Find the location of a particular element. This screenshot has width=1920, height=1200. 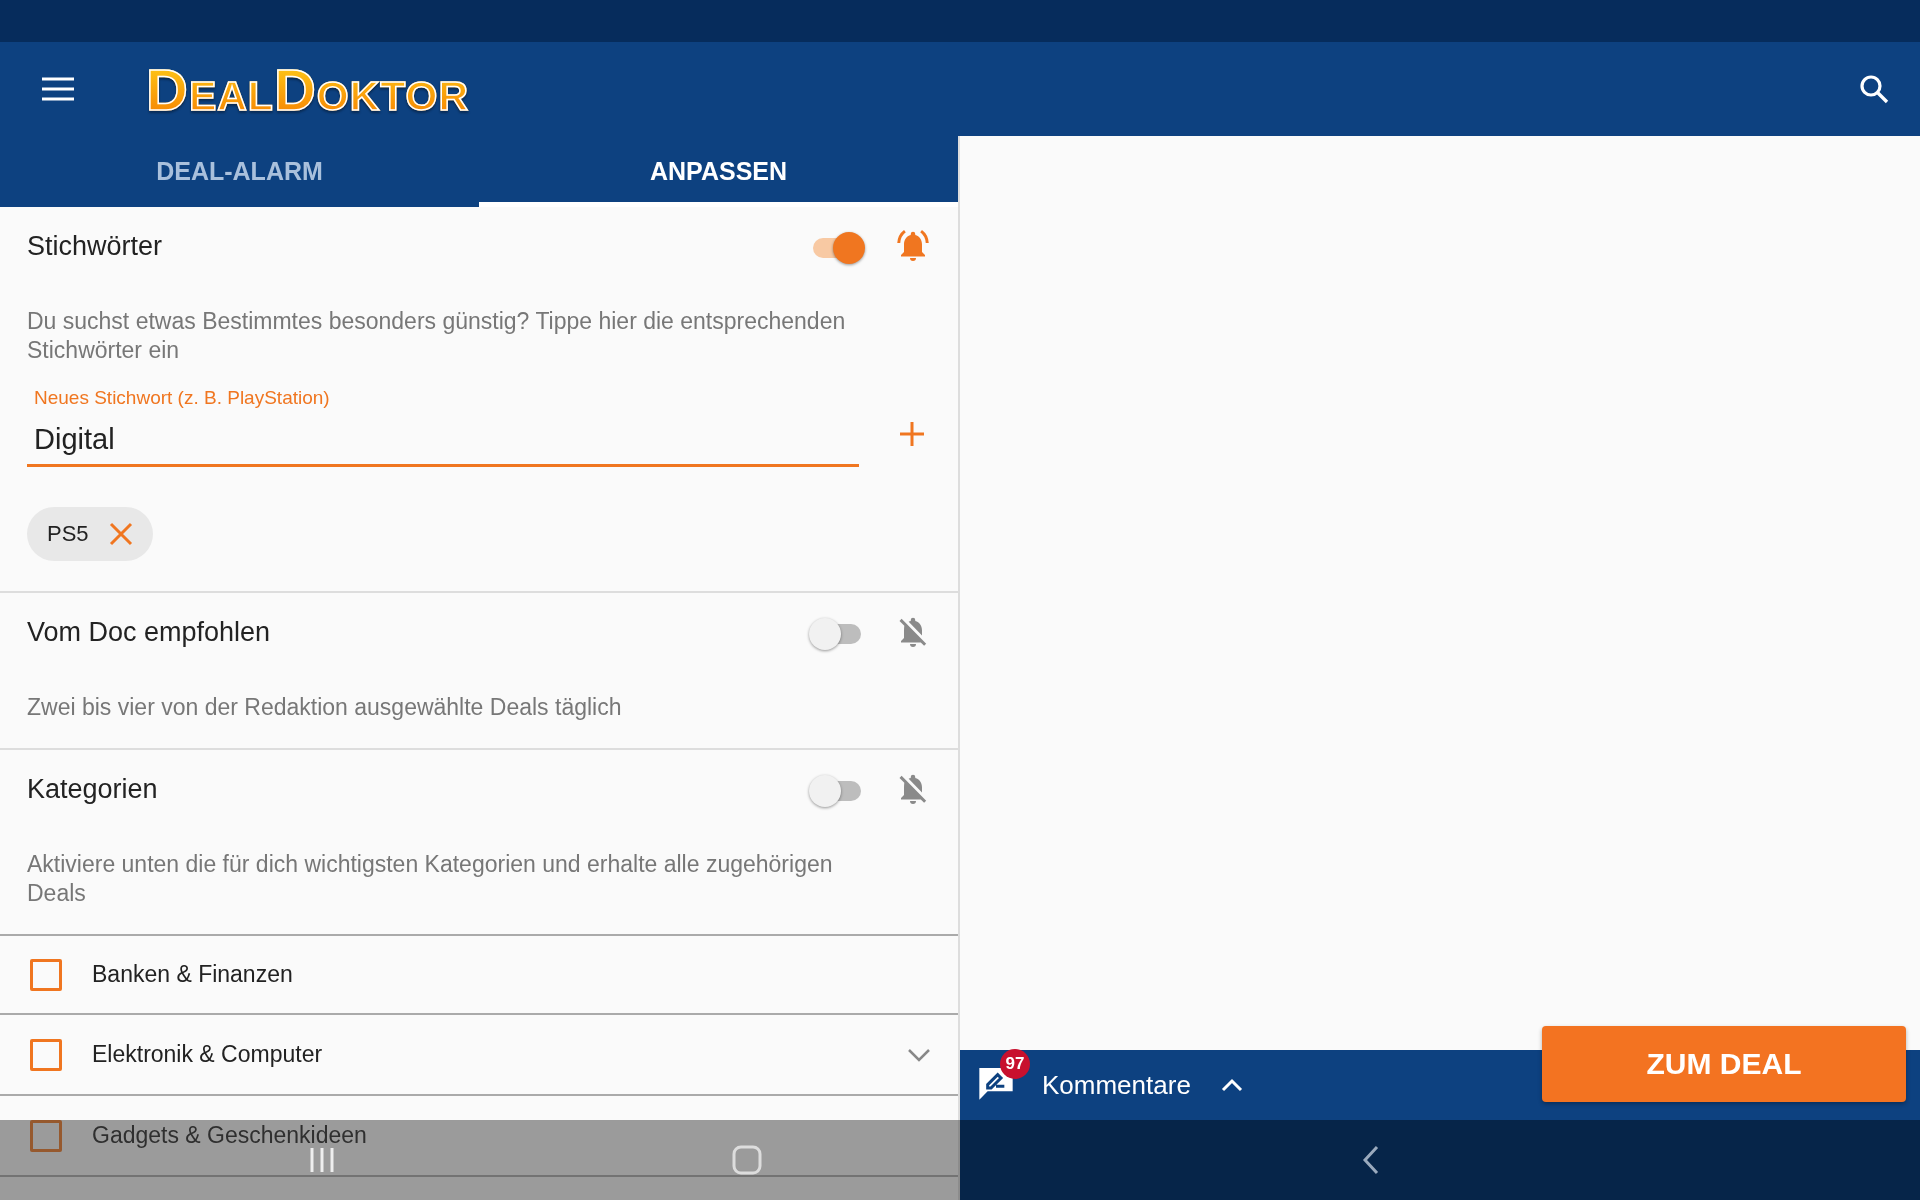

remove-button is located at coordinates (120, 534).